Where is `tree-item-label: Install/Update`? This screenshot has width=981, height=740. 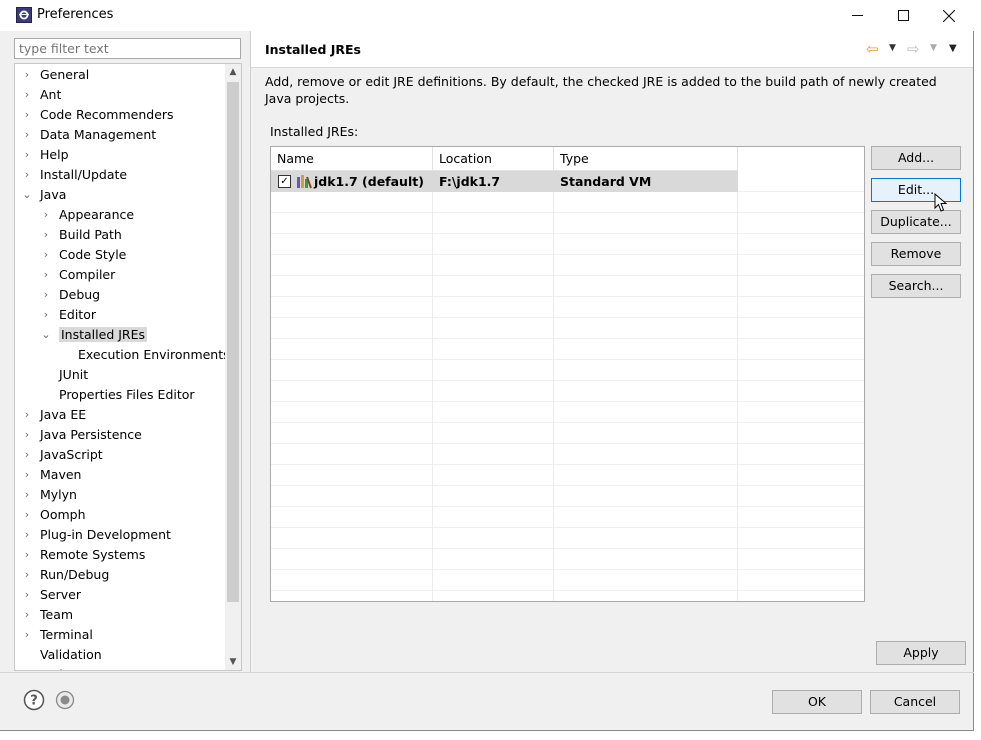
tree-item-label: Install/Update is located at coordinates (84, 174).